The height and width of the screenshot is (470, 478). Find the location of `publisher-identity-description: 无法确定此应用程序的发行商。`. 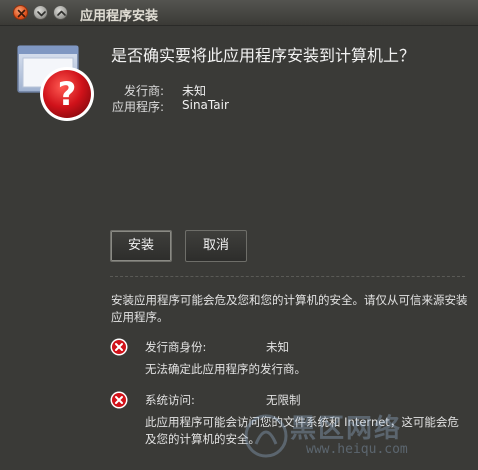

publisher-identity-description: 无法确定此应用程序的发行商。 is located at coordinates (225, 369).